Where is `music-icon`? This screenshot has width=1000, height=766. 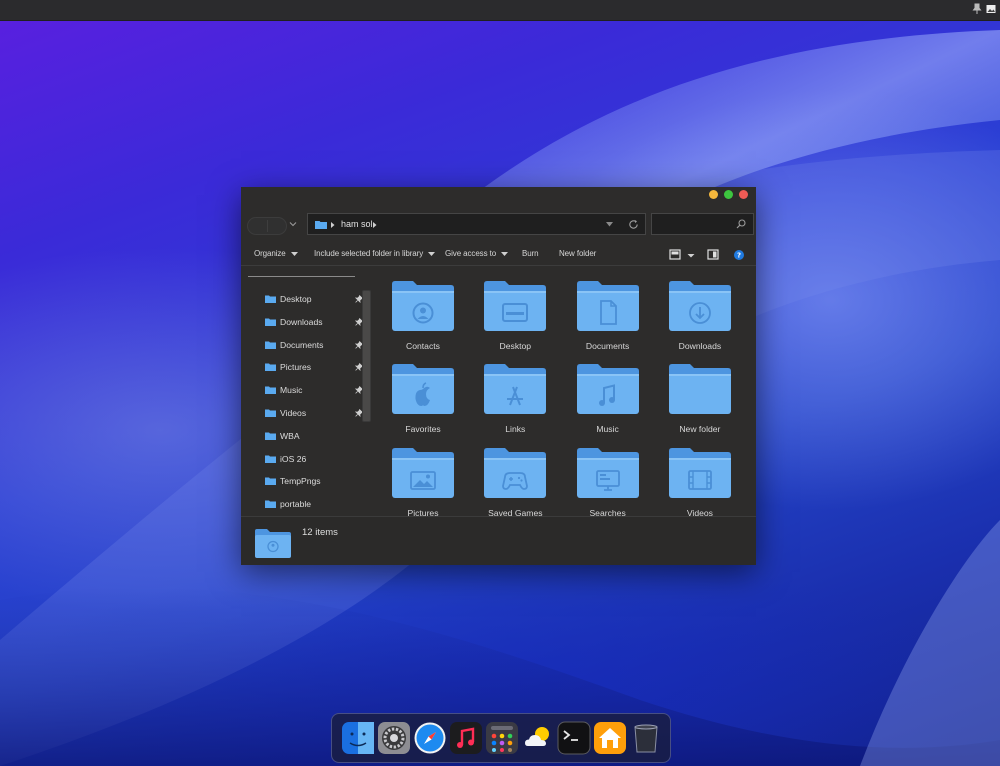
music-icon is located at coordinates (466, 738).